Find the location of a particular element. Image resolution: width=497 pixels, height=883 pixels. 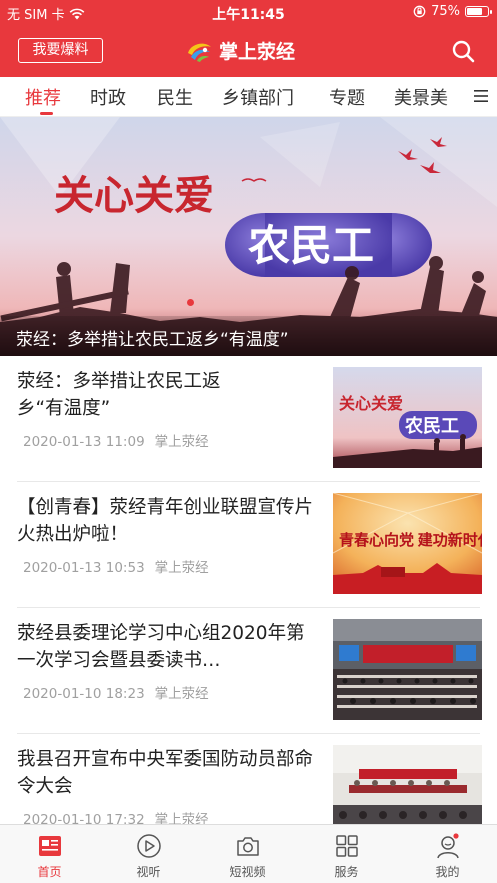

app-brand: 掌上荥经 is located at coordinates (240, 50).